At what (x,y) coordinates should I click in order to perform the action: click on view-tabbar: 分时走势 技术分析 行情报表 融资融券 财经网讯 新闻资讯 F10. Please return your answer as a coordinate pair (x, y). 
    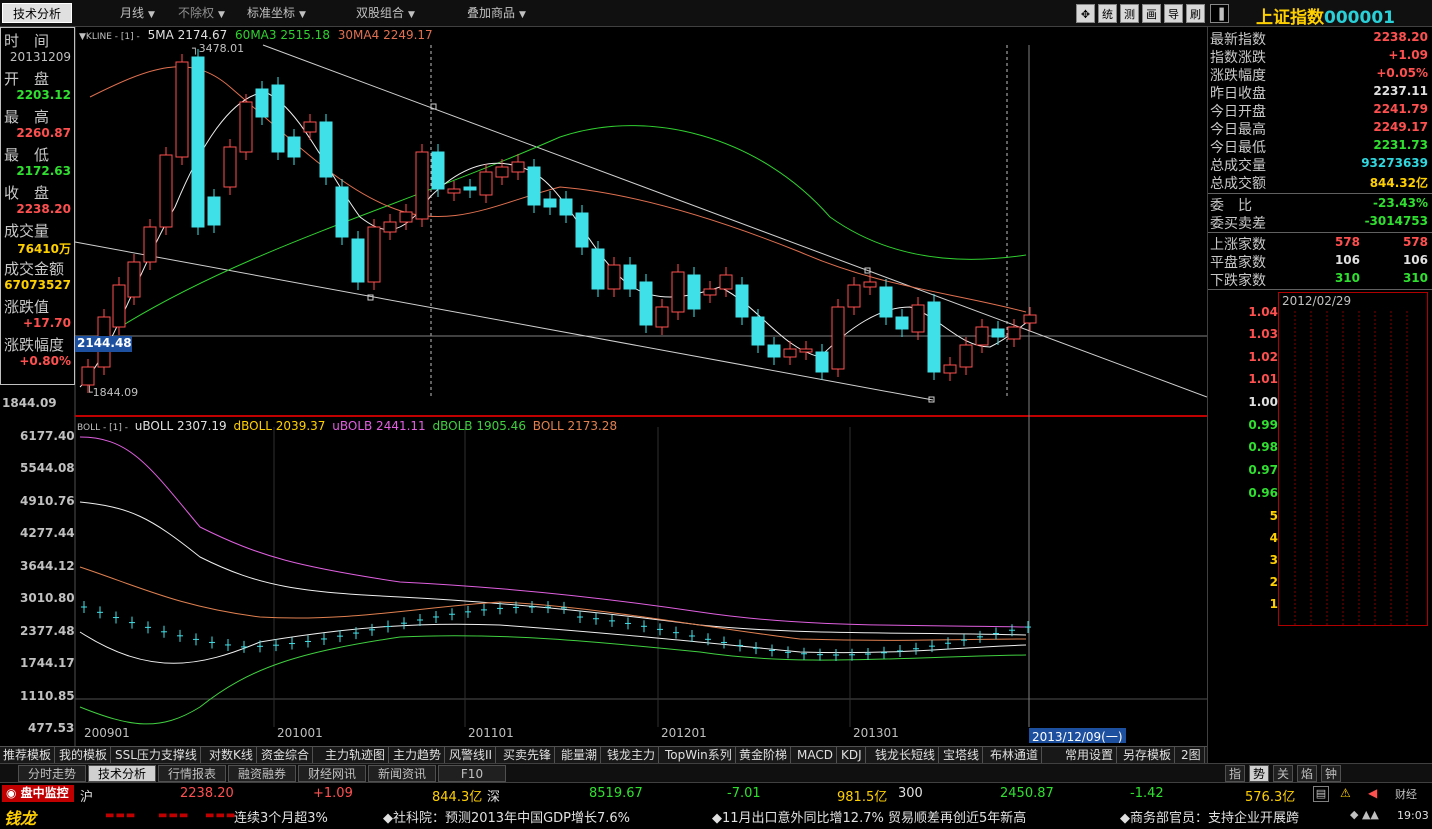
    Looking at the image, I should click on (603, 772).